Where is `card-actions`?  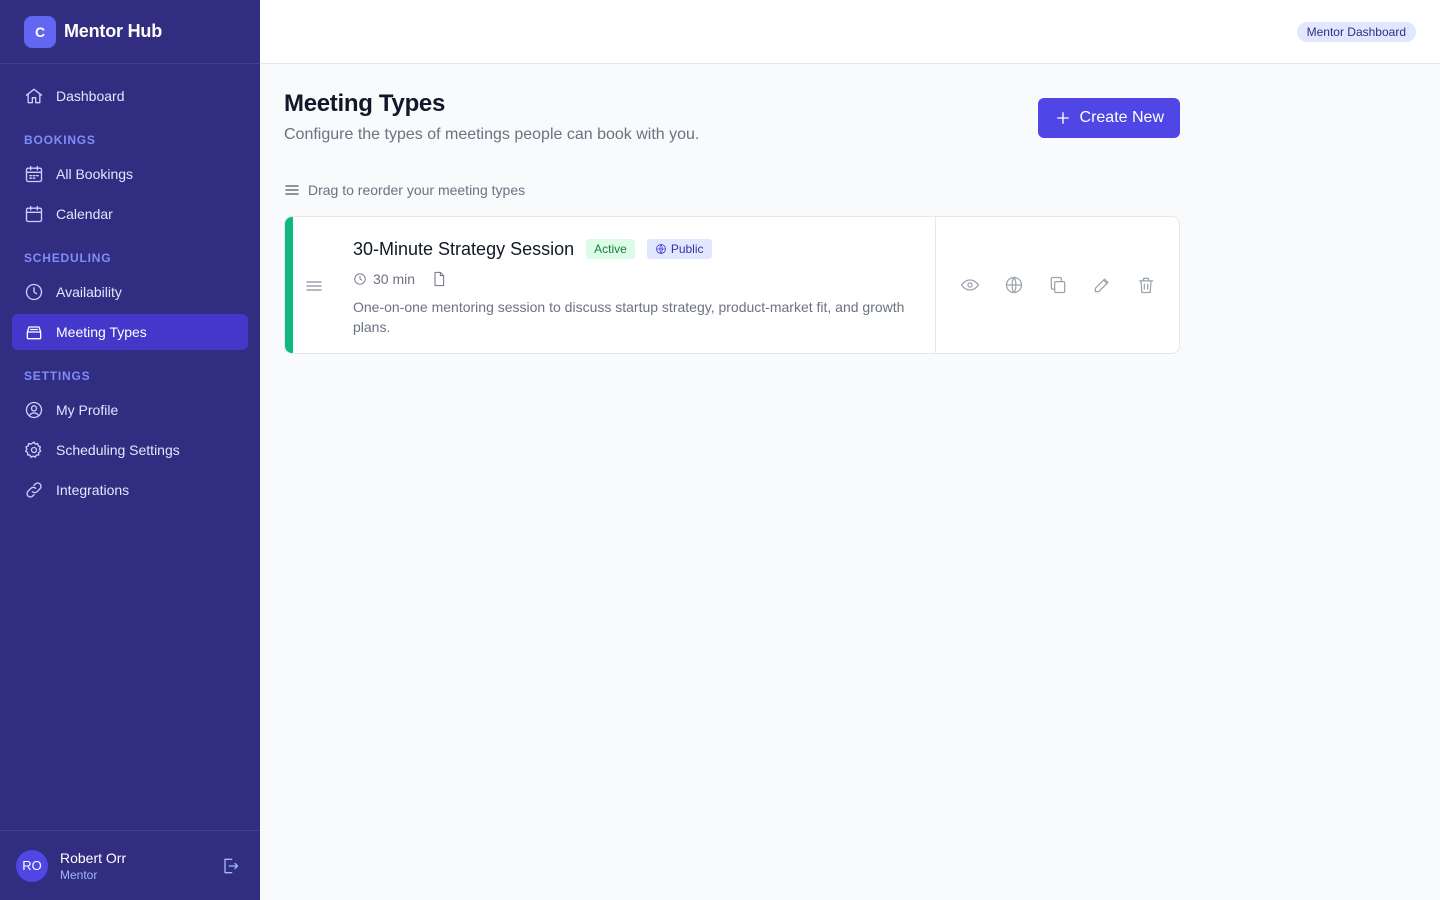 card-actions is located at coordinates (1057, 285).